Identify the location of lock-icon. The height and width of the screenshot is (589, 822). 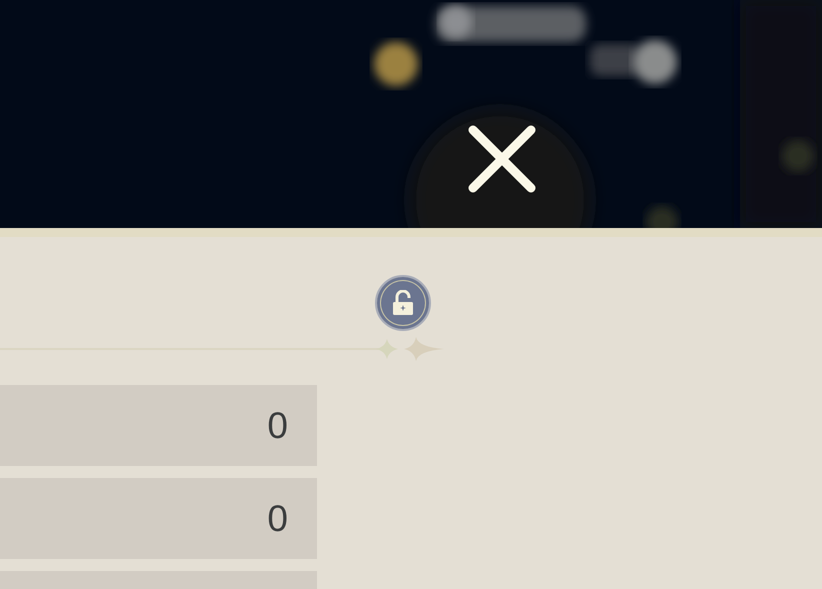
(403, 303).